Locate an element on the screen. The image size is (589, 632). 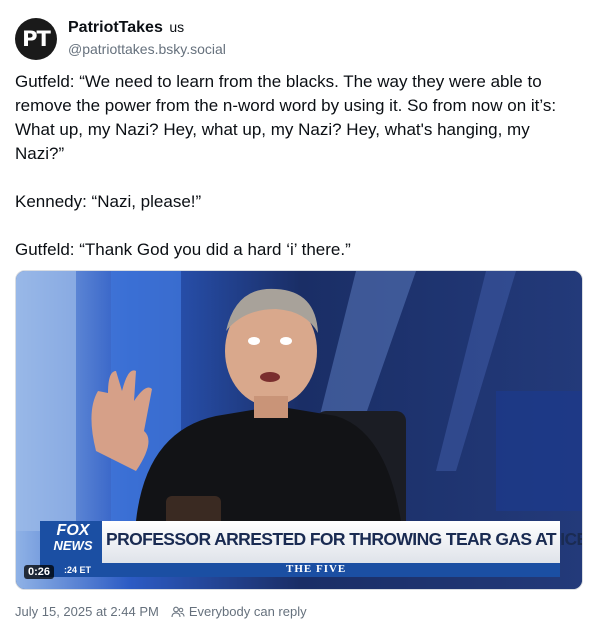
author-name-line: PatriotTakes us is located at coordinates (126, 28).